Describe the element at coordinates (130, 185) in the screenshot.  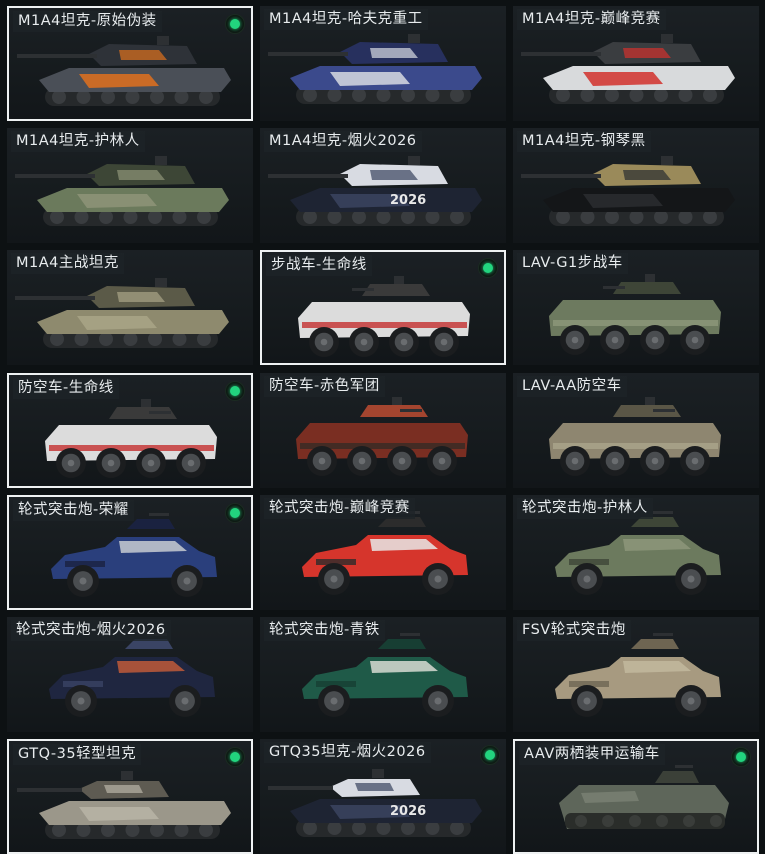
I see `vehicle-skin-card: M1A4坦克-护林人` at that location.